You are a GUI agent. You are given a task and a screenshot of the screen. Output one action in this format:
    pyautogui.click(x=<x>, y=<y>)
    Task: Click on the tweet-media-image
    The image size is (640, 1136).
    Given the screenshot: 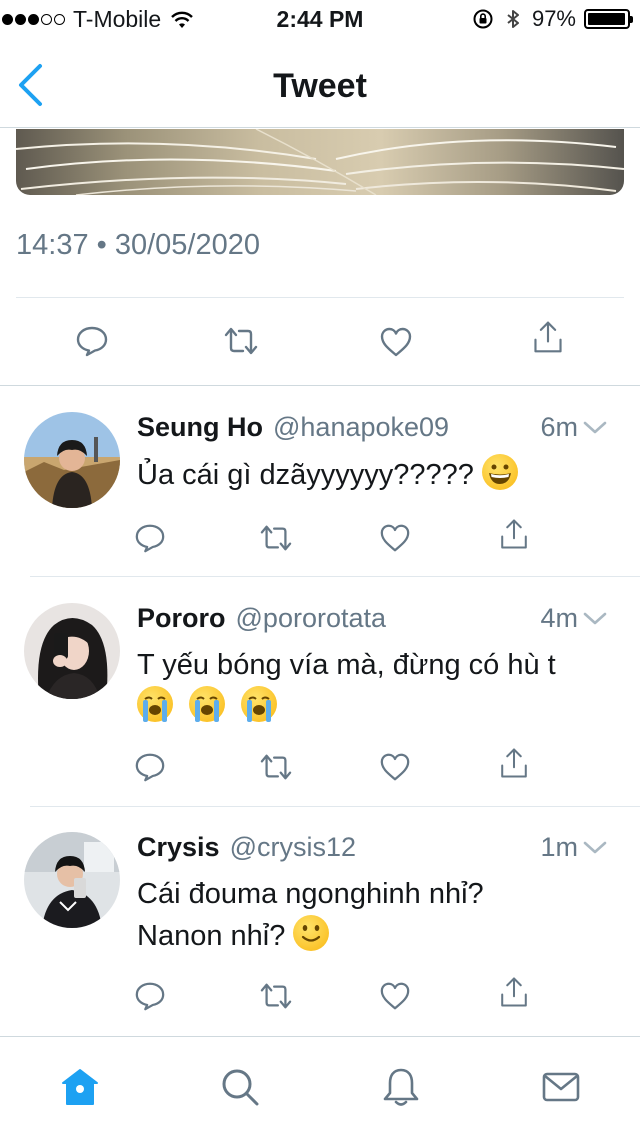 What is the action you would take?
    pyautogui.click(x=320, y=162)
    